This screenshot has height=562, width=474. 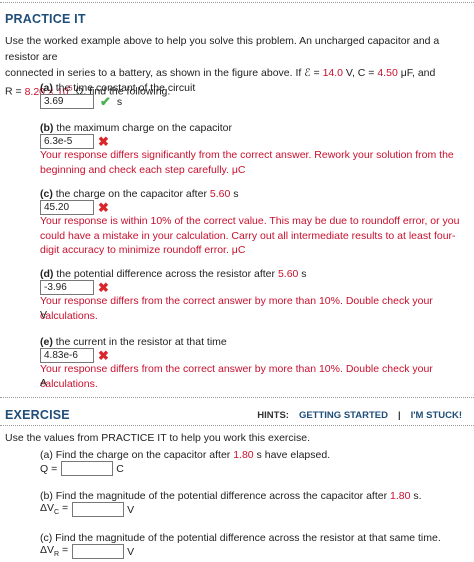 I want to click on part-e-answer-row: 4.83e-6 ✖, so click(x=74, y=355).